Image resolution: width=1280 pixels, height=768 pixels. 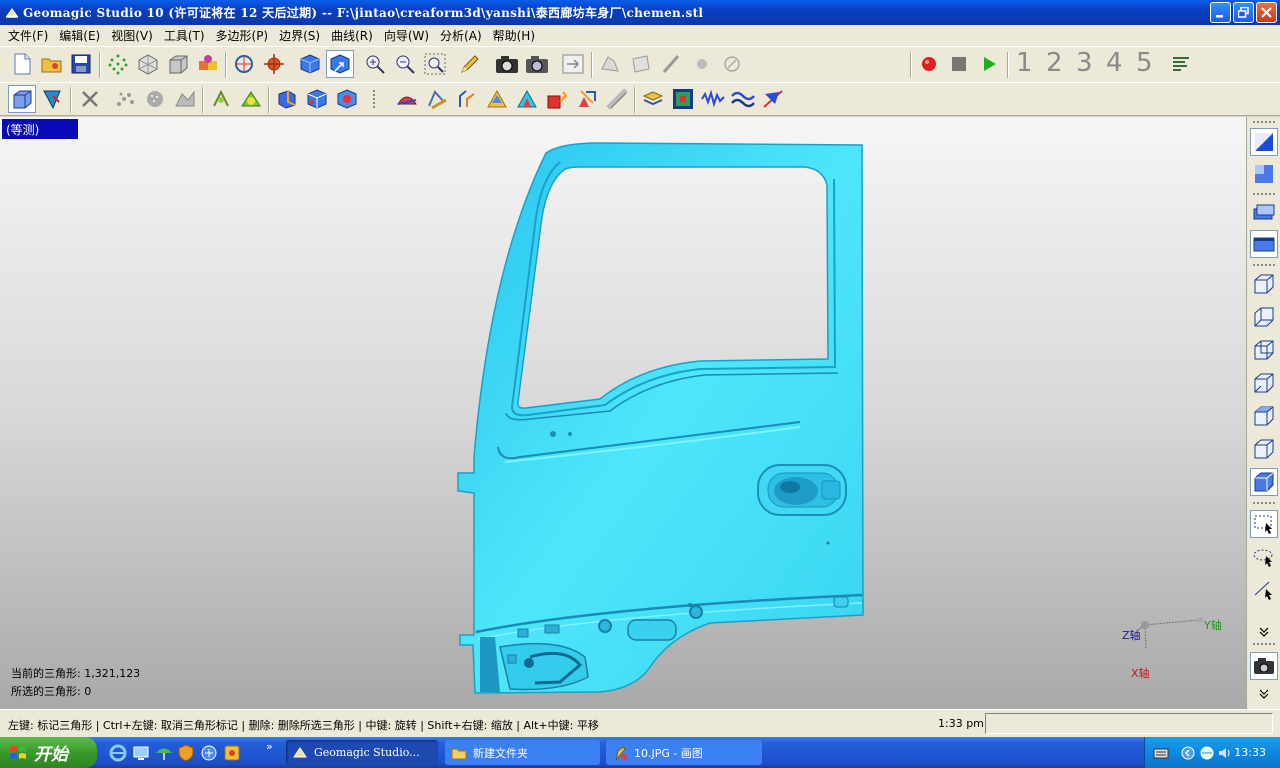 What do you see at coordinates (1264, 317) in the screenshot?
I see `view-back-button` at bounding box center [1264, 317].